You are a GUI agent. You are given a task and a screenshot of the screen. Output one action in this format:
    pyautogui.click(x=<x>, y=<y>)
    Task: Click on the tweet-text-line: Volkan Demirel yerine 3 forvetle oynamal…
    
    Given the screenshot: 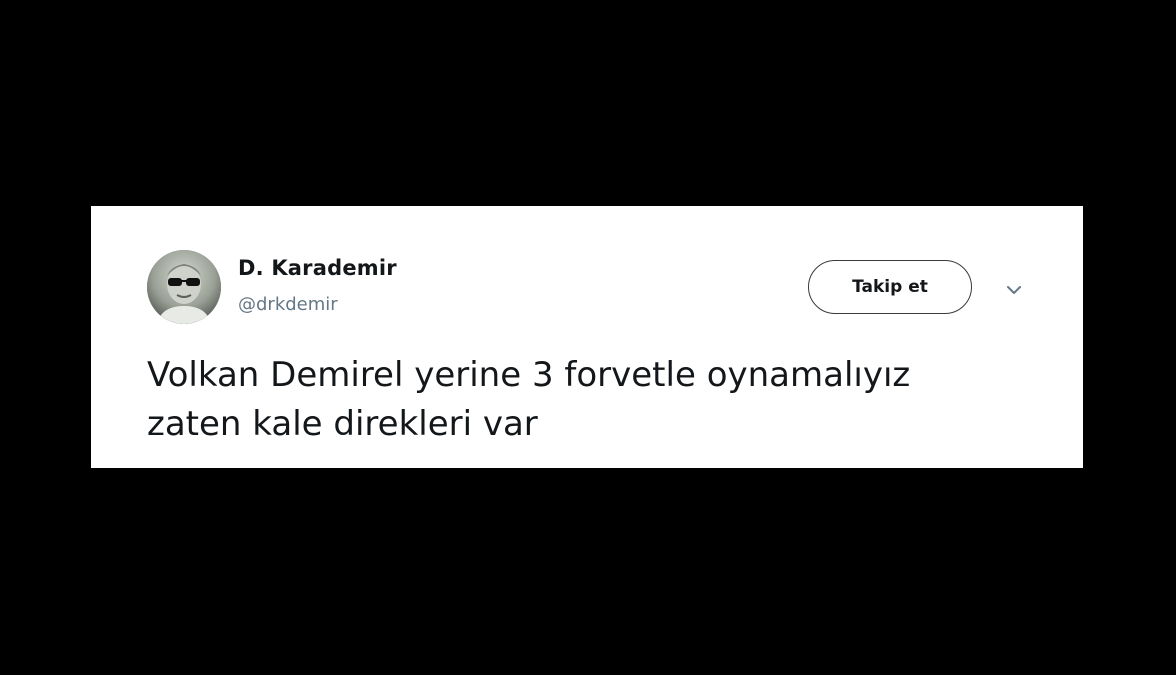 What is the action you would take?
    pyautogui.click(x=529, y=375)
    